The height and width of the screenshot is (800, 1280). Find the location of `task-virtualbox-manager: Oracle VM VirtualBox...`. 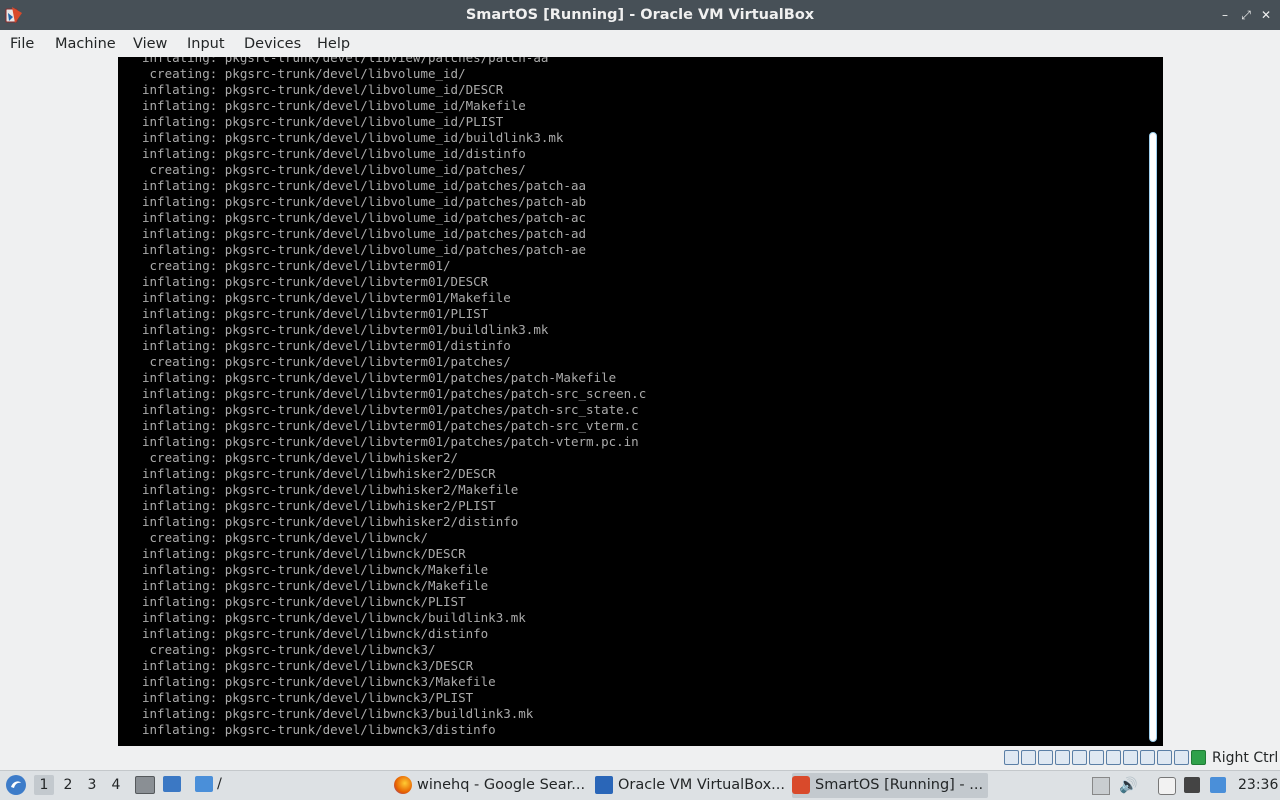

task-virtualbox-manager: Oracle VM VirtualBox... is located at coordinates (691, 785).